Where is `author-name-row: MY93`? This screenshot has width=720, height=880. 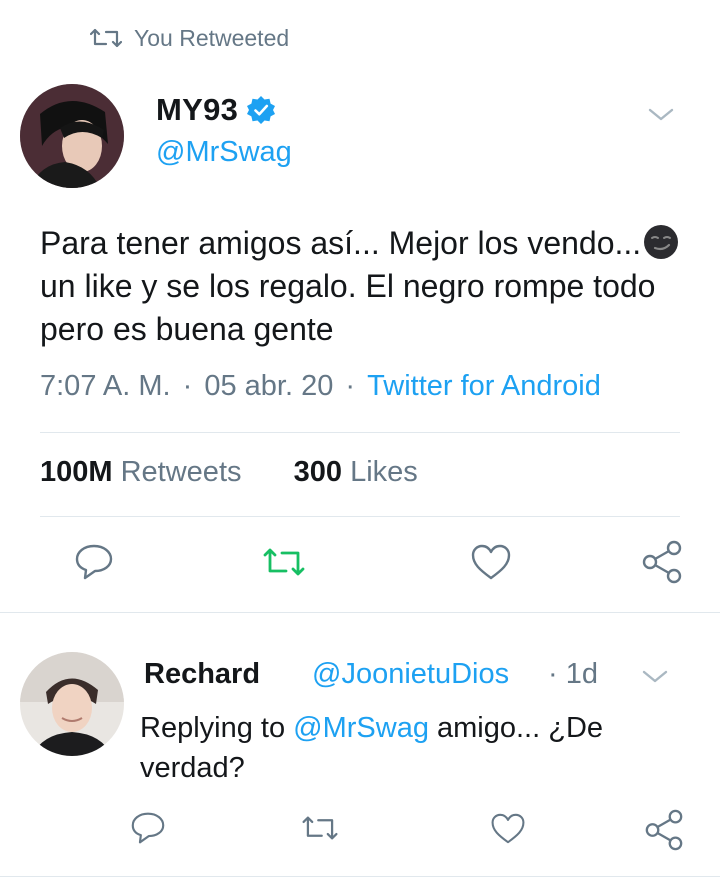
author-name-row: MY93 is located at coordinates (216, 110).